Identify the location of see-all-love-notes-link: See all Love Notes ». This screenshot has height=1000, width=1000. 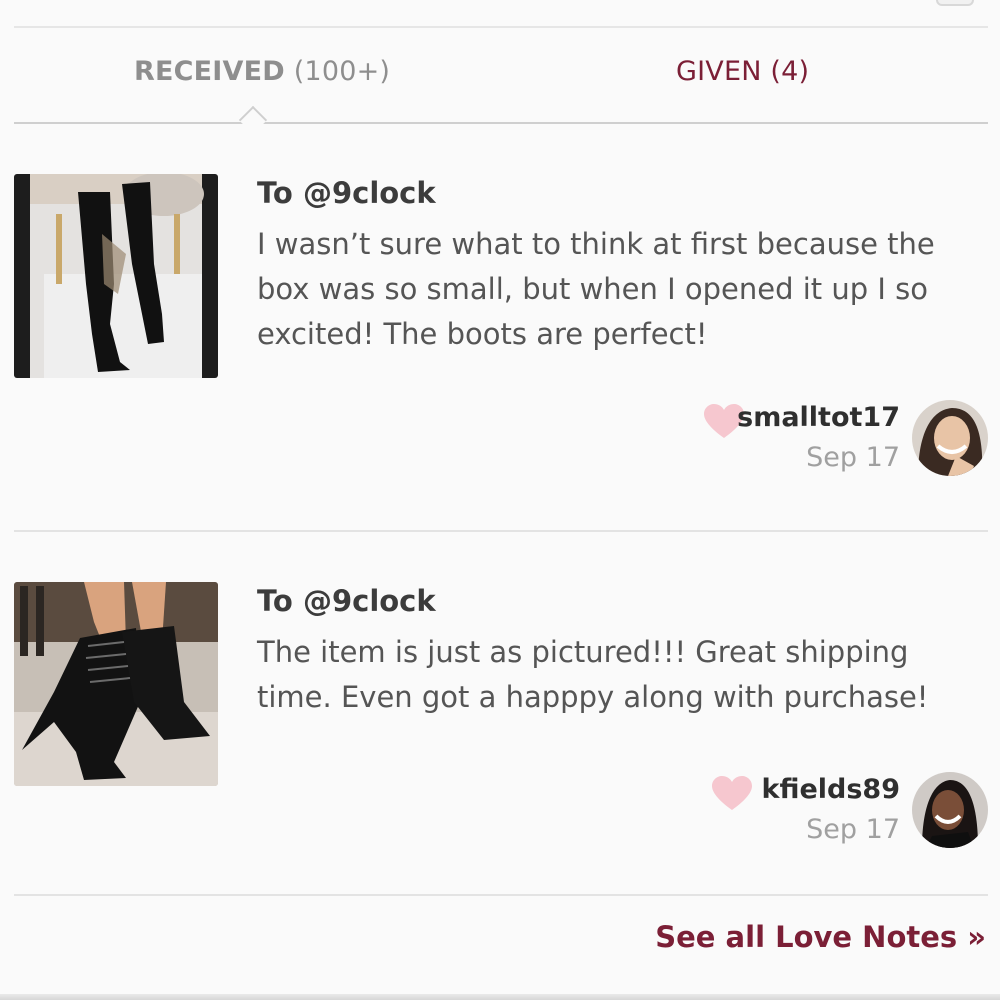
(820, 937).